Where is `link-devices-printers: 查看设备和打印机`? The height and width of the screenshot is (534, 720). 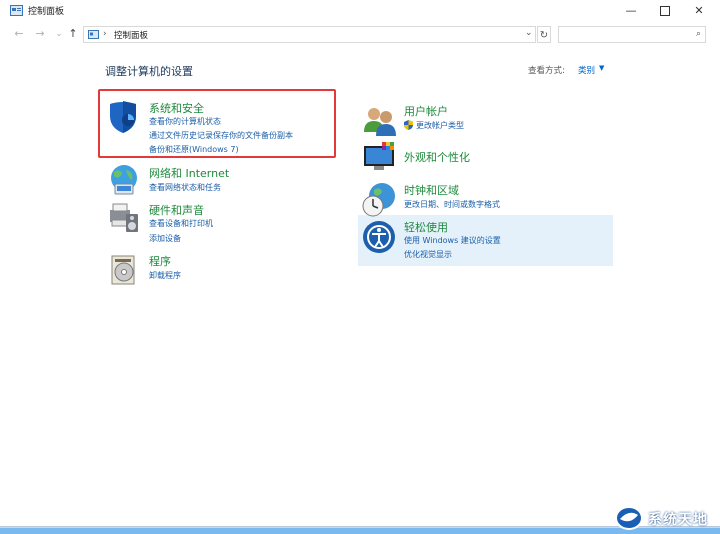
link-devices-printers: 查看设备和打印机 is located at coordinates (181, 223).